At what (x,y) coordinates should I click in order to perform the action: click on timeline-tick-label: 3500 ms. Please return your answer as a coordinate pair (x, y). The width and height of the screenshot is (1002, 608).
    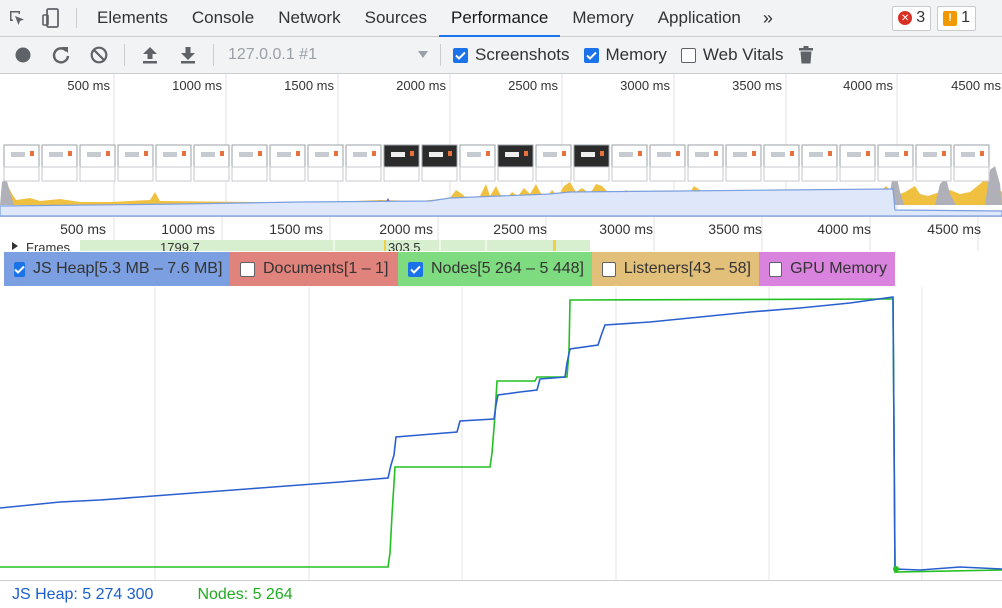
    Looking at the image, I should click on (735, 229).